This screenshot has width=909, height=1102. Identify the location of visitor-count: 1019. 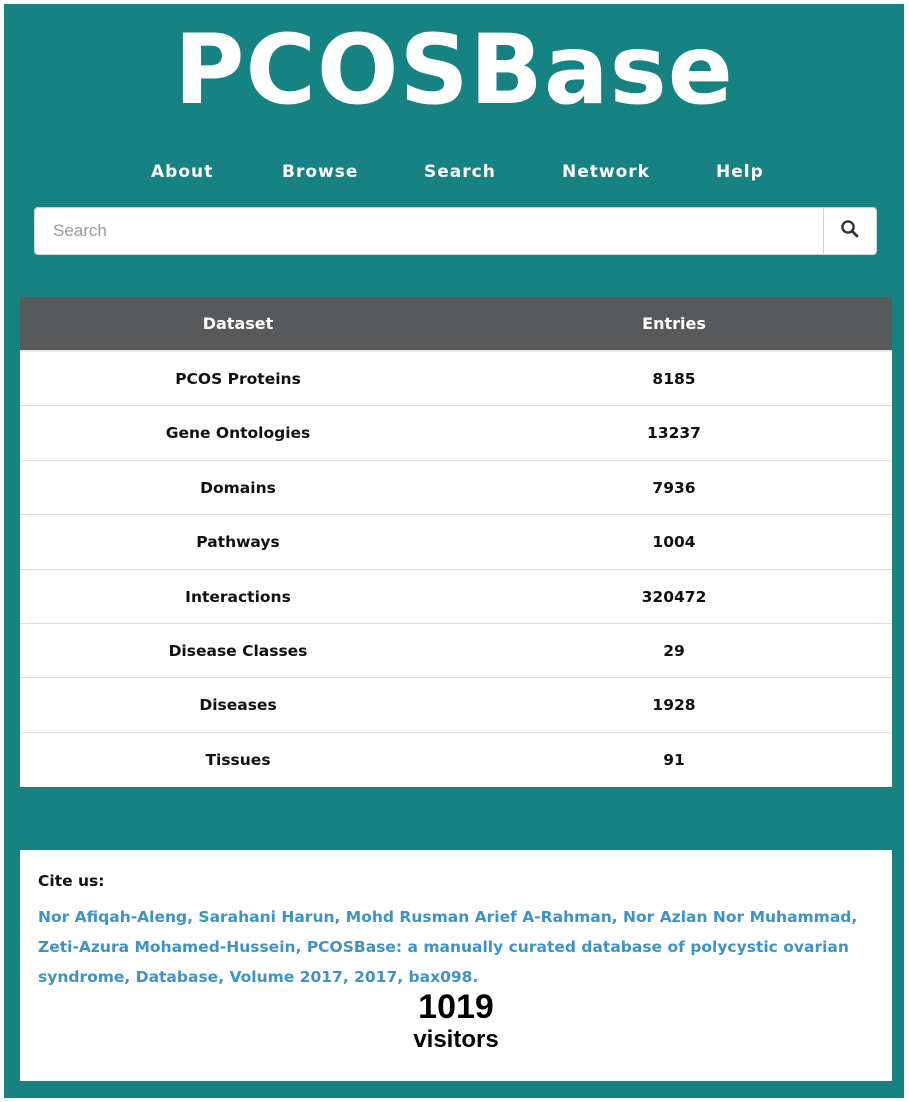
(456, 1007).